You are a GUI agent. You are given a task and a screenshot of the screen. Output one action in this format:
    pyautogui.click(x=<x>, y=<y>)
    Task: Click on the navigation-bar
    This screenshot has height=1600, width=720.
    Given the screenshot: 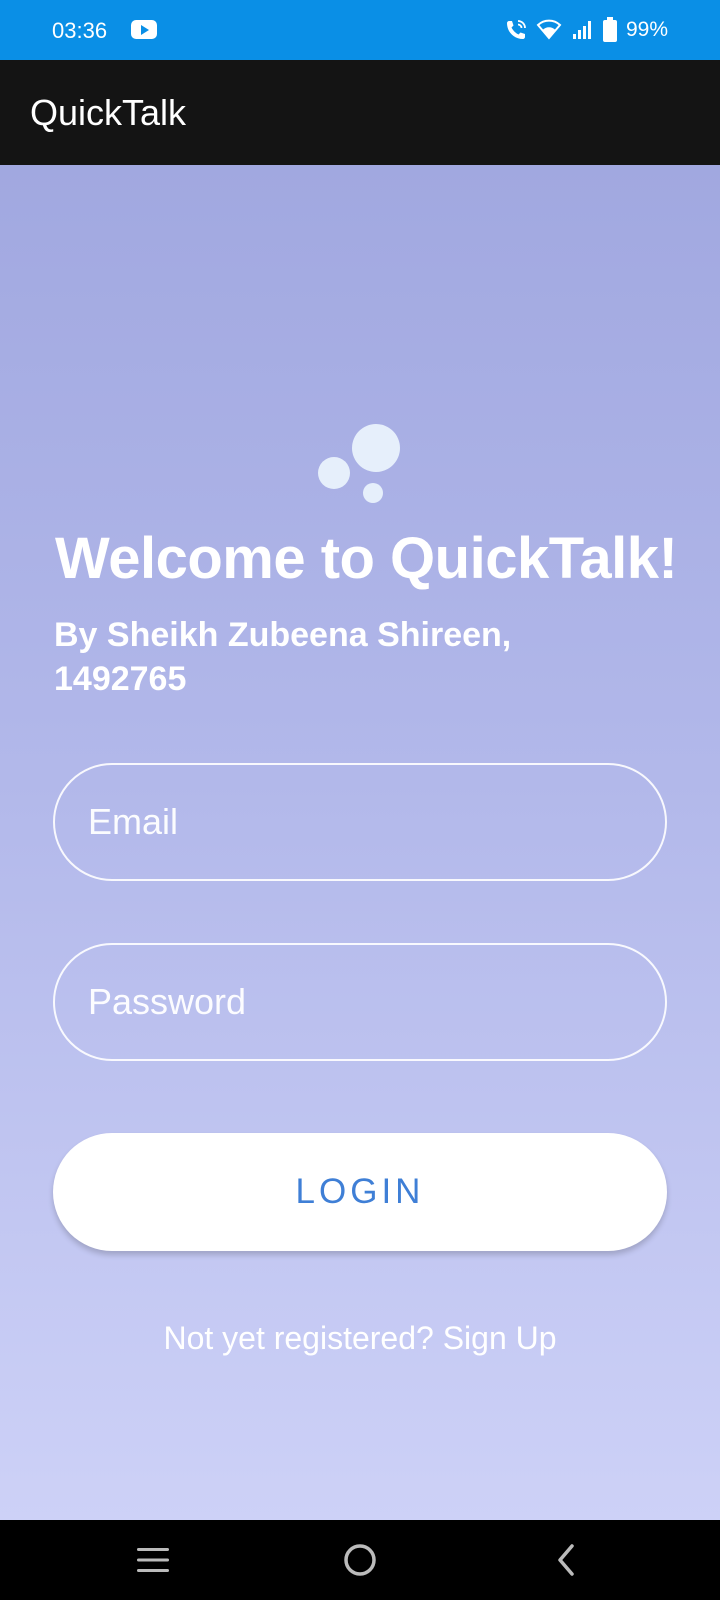 What is the action you would take?
    pyautogui.click(x=360, y=1560)
    